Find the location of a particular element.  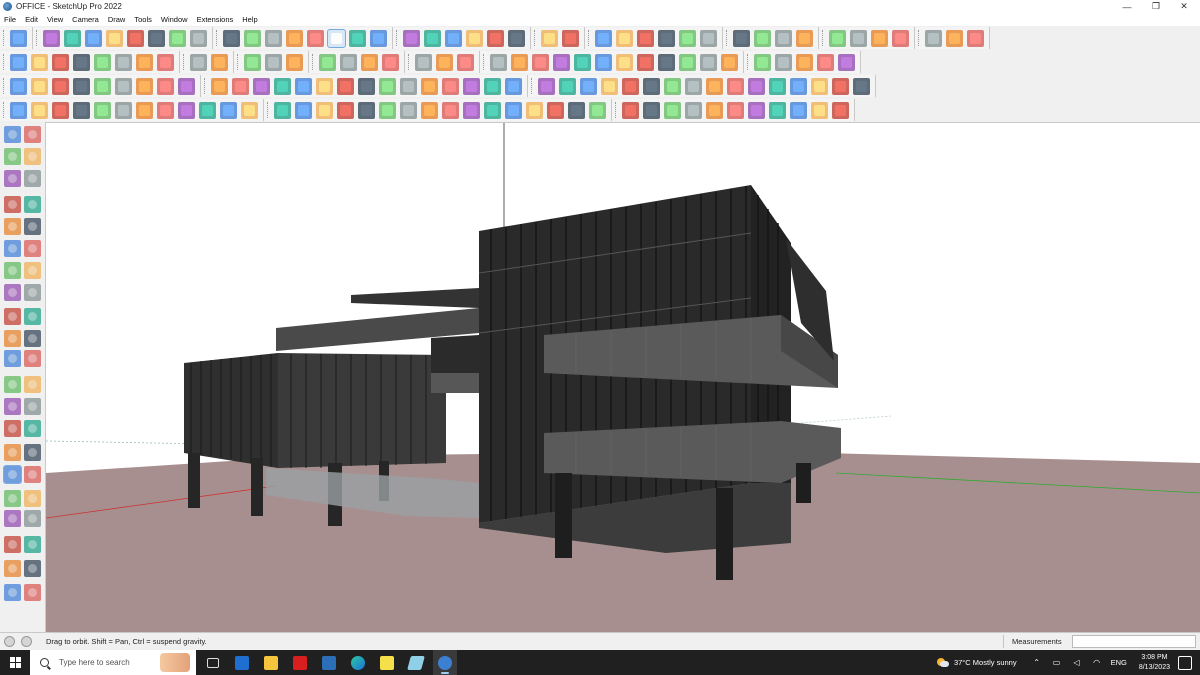

language-indicator: ENG is located at coordinates (1119, 662).